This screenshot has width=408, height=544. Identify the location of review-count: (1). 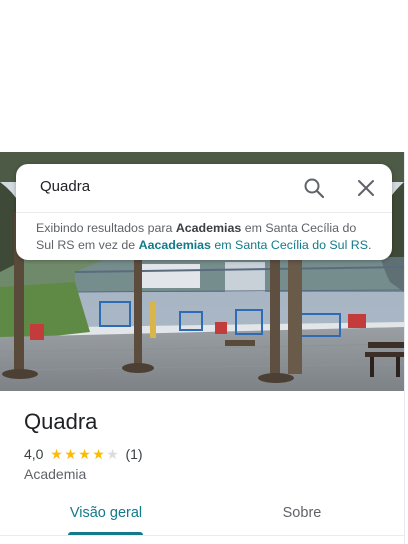
(133, 454).